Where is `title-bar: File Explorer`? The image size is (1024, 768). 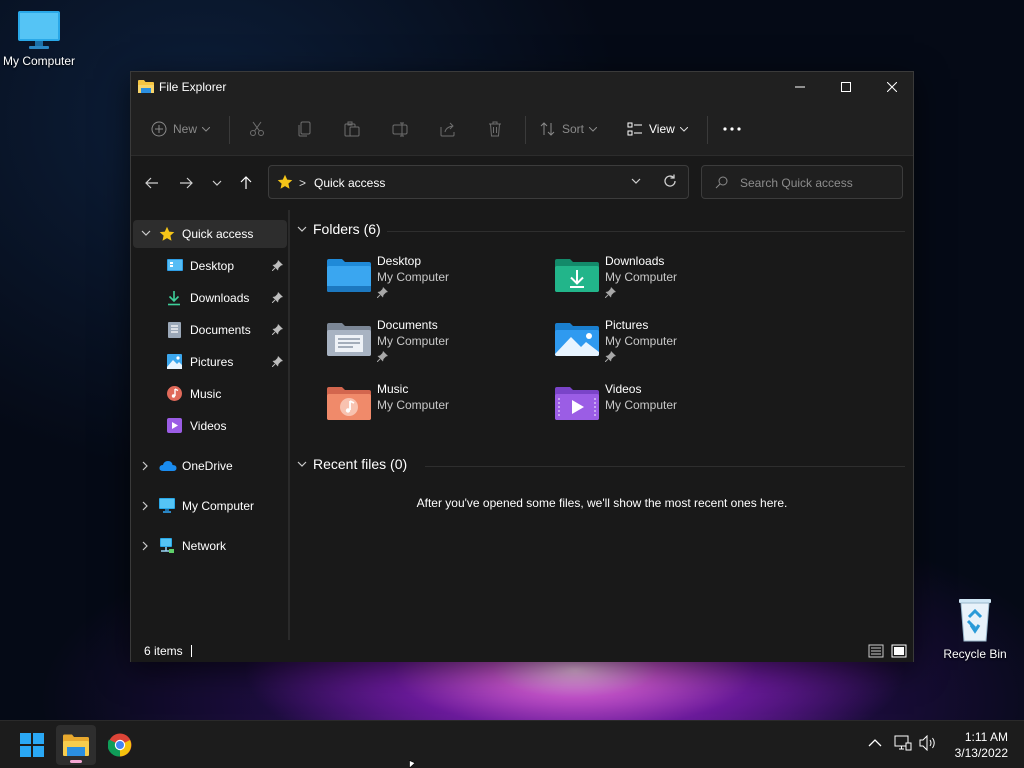
title-bar: File Explorer is located at coordinates (522, 87).